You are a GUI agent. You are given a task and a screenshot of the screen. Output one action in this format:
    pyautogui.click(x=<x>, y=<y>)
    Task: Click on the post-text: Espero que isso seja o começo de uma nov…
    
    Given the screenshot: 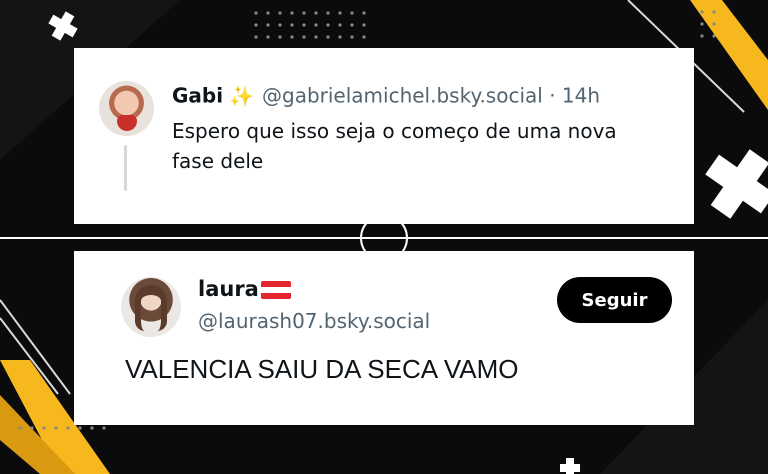 What is the action you would take?
    pyautogui.click(x=394, y=146)
    